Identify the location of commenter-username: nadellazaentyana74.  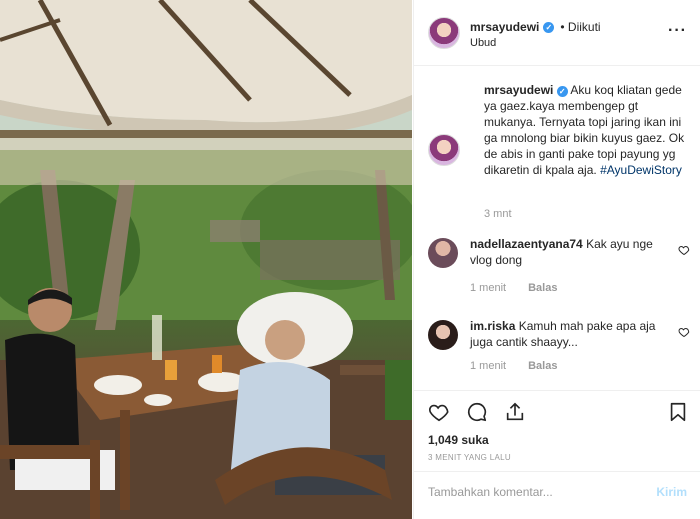
(526, 244).